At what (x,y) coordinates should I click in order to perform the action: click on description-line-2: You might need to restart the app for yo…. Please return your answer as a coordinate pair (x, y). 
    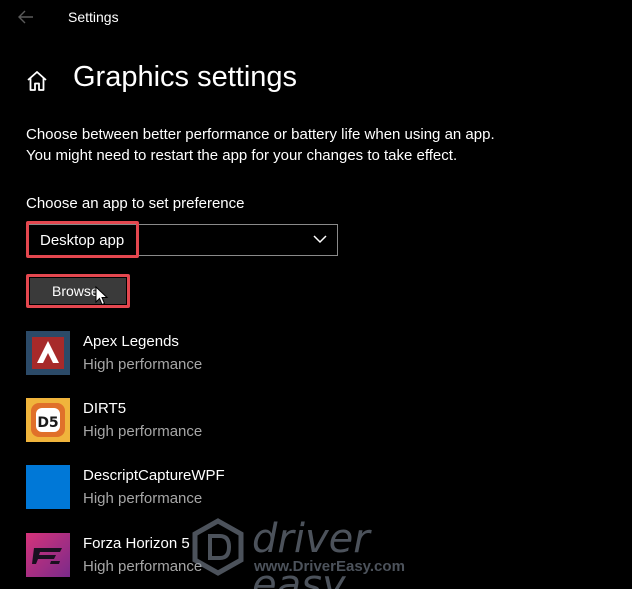
    Looking at the image, I should click on (242, 155).